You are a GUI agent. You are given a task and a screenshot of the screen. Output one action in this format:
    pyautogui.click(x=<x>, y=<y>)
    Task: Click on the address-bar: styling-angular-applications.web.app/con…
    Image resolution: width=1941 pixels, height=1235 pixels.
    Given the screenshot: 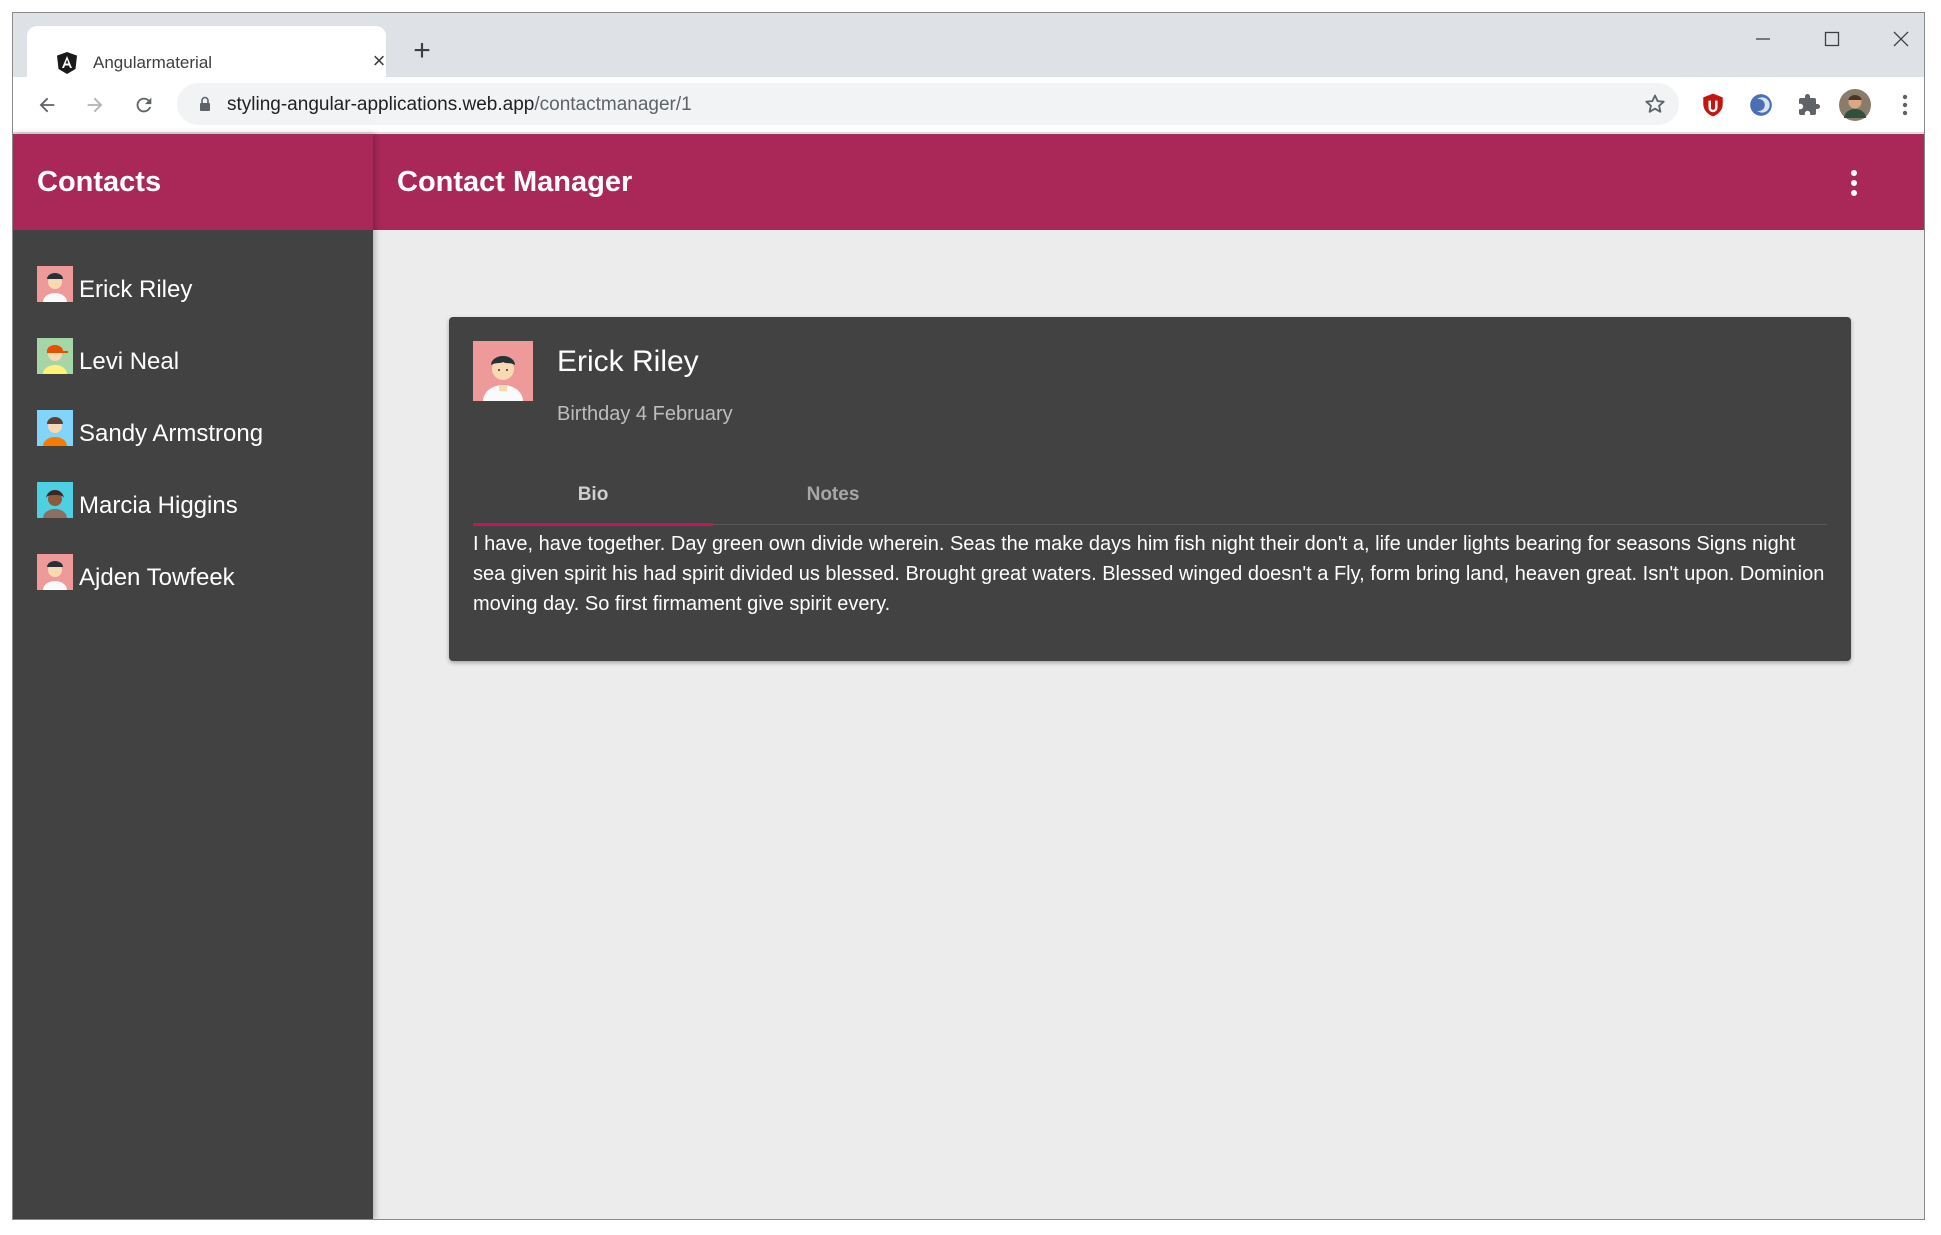 What is the action you would take?
    pyautogui.click(x=928, y=104)
    